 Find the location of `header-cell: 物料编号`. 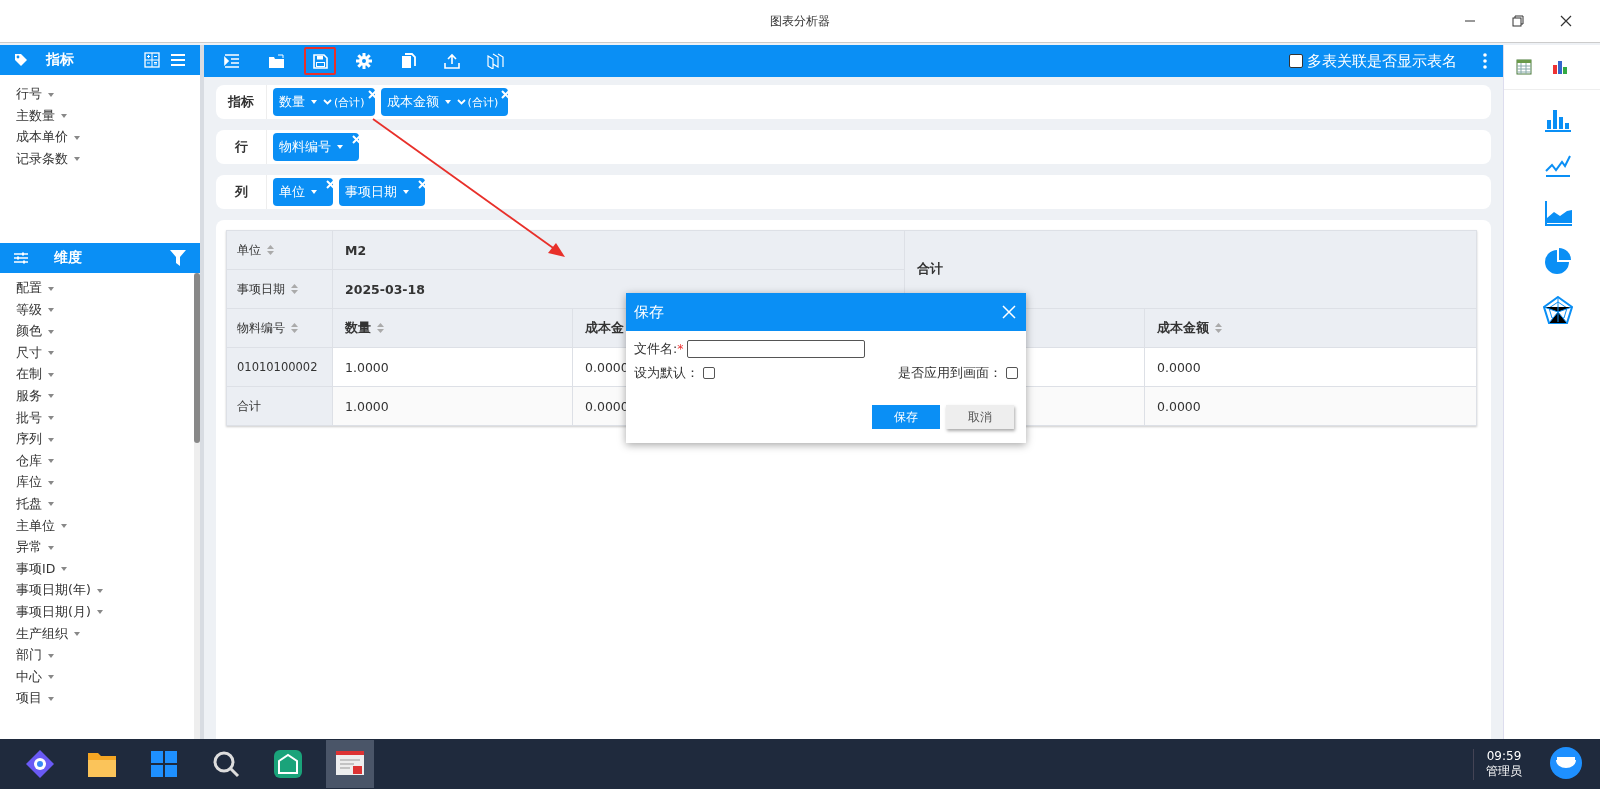

header-cell: 物料编号 is located at coordinates (261, 327).